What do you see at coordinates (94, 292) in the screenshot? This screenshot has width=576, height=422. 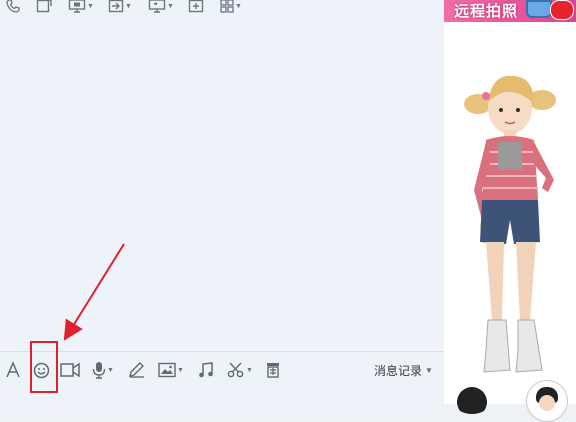 I see `annotation-arrow-icon` at bounding box center [94, 292].